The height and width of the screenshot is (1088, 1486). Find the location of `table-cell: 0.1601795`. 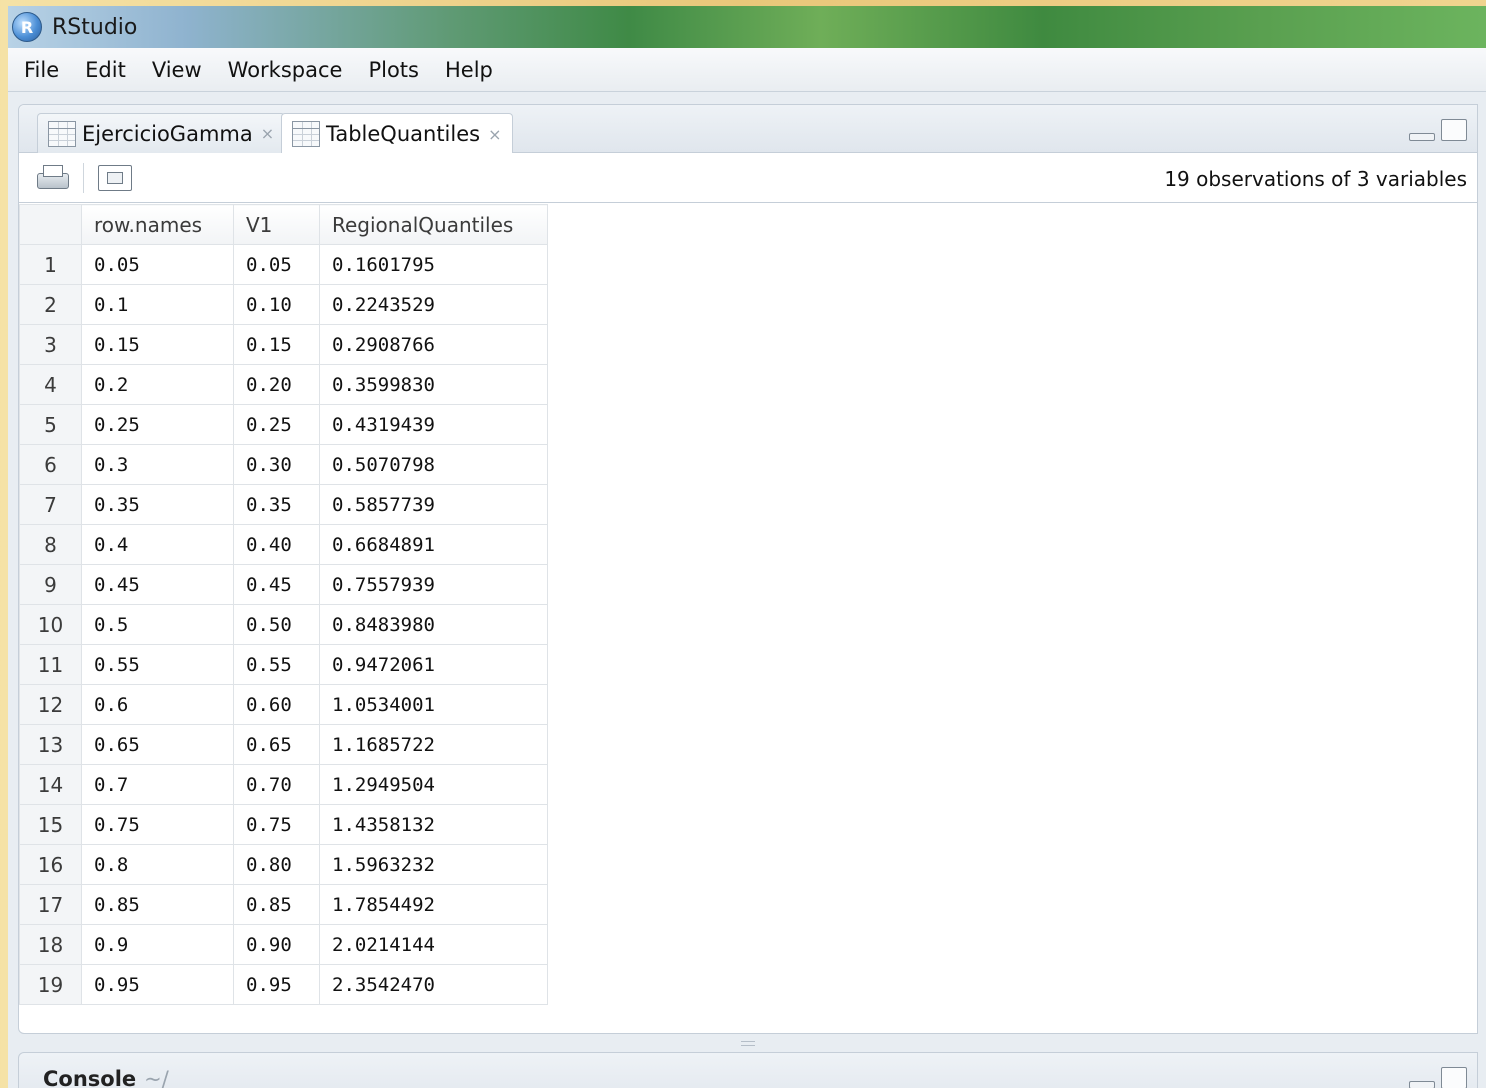

table-cell: 0.1601795 is located at coordinates (433, 264).